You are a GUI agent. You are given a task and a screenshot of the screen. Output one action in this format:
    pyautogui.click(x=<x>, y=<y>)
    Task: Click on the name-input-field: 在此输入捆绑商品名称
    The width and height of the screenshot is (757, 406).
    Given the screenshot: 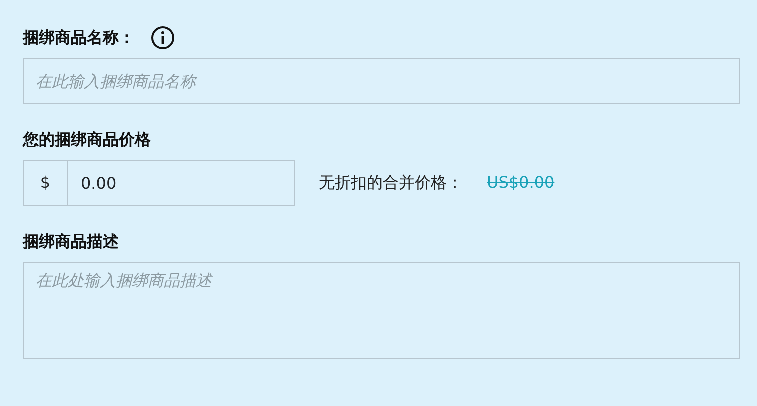 What is the action you would take?
    pyautogui.click(x=381, y=81)
    